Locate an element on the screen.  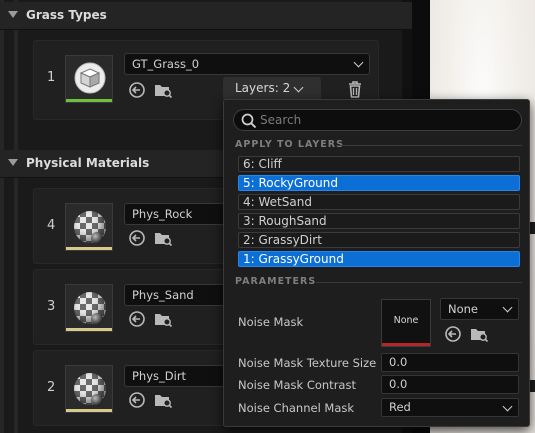
layer-item-grassydirt: 2: GrassyDirt is located at coordinates (379, 240).